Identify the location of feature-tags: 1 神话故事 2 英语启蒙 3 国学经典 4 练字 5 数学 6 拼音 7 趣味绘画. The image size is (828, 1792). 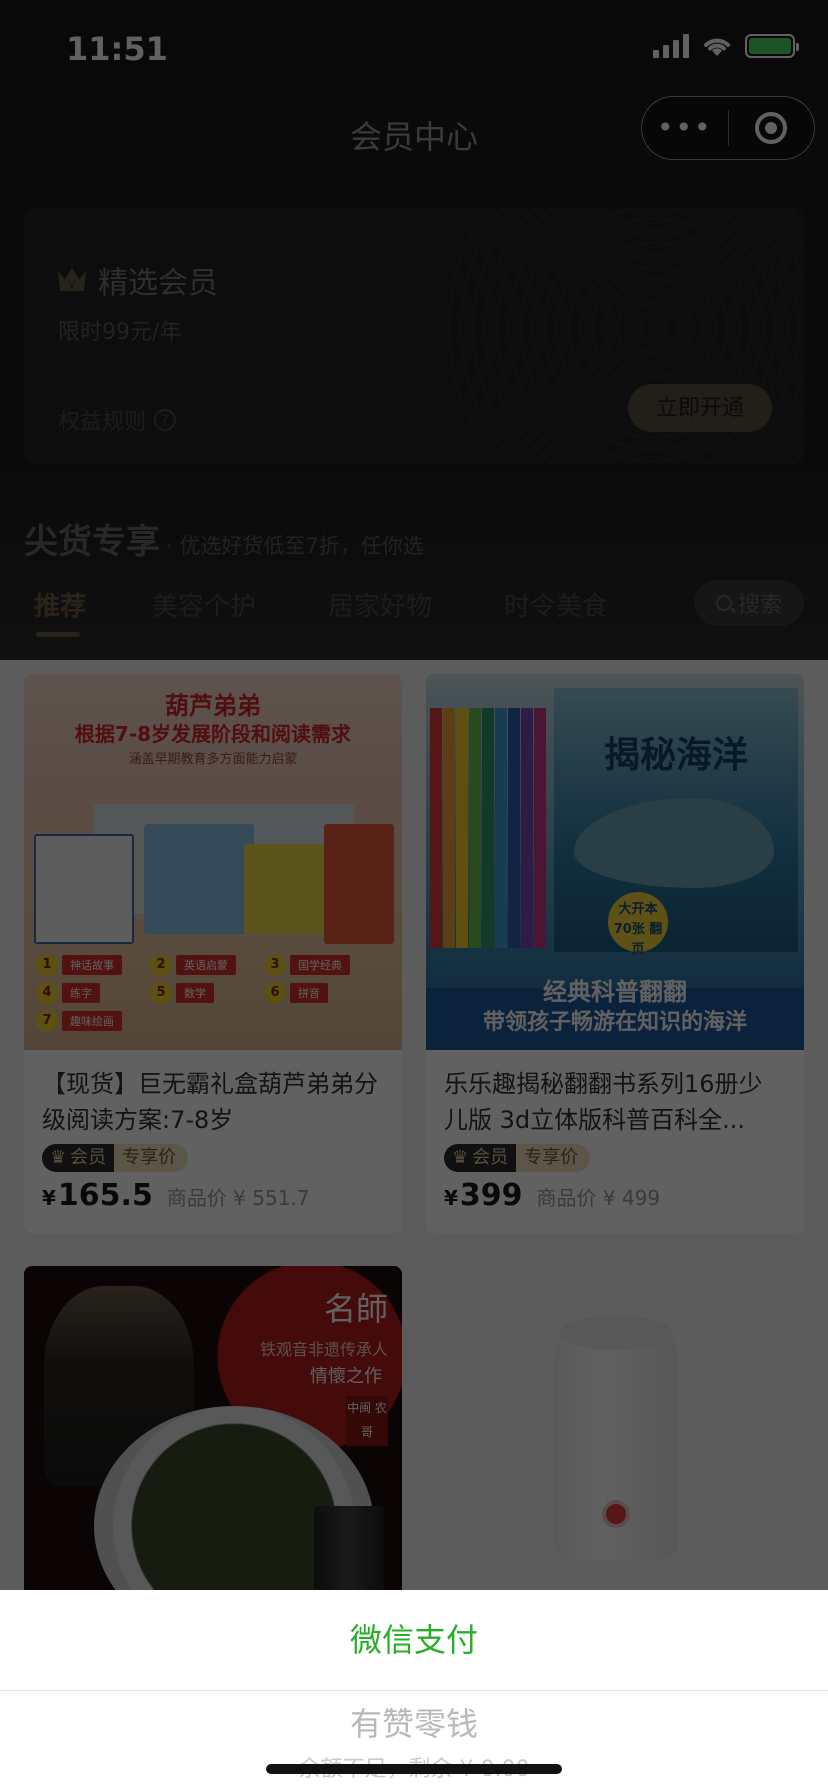
(205, 993).